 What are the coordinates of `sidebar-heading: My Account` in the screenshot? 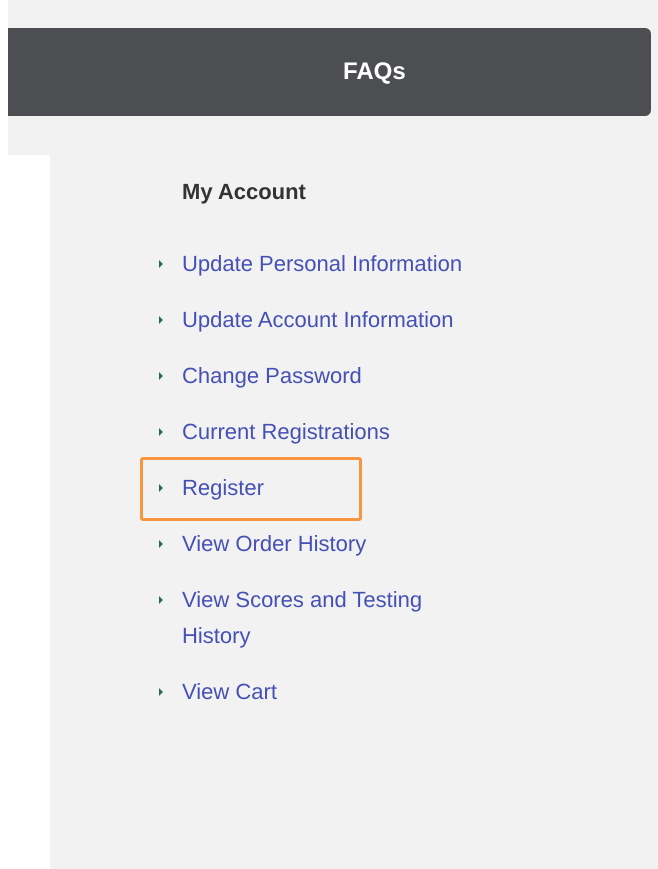 It's located at (244, 192).